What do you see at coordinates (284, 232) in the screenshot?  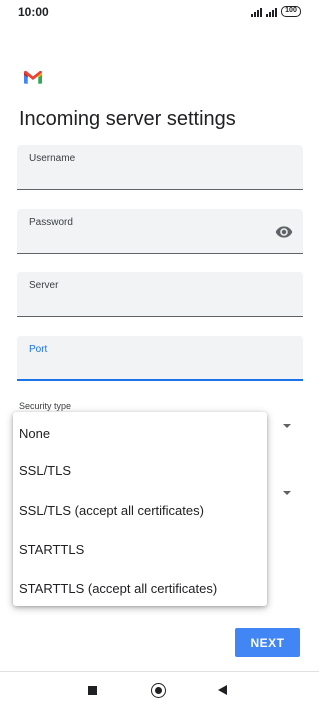 I see `eye-icon` at bounding box center [284, 232].